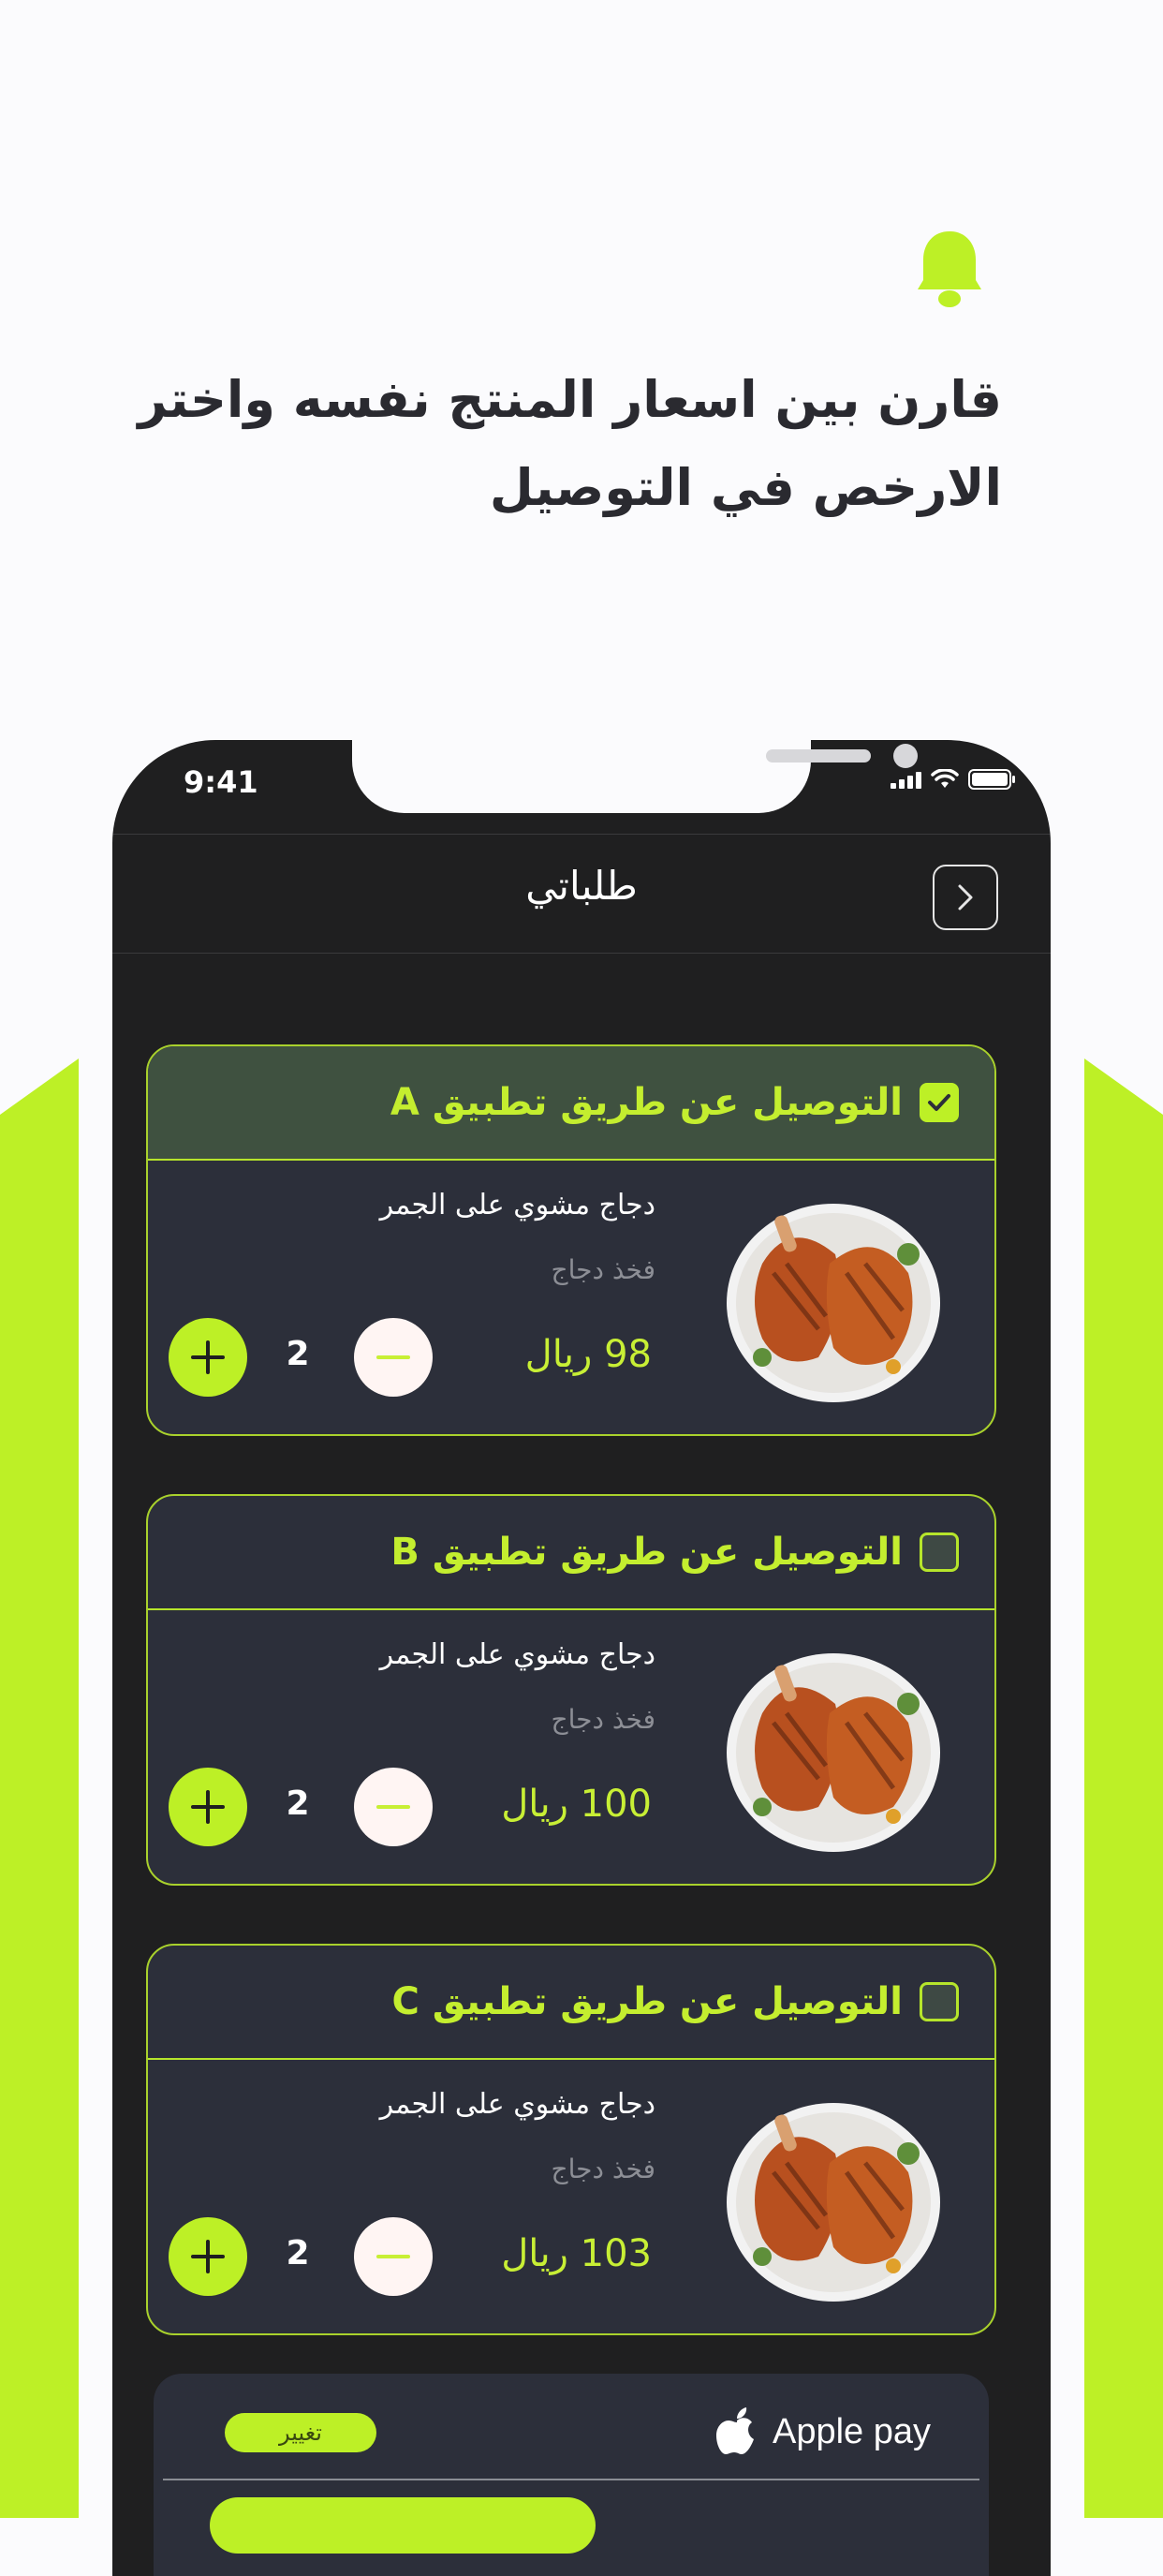  Describe the element at coordinates (1123, 1788) in the screenshot. I see `right-accent-shape` at that location.